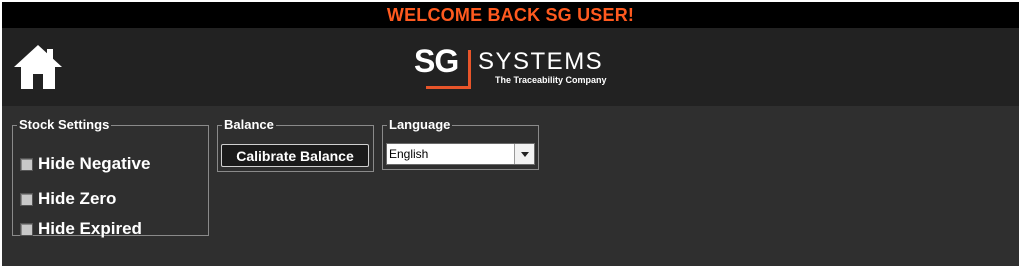  What do you see at coordinates (64, 124) in the screenshot?
I see `stock-settings-legend: Stock Settings` at bounding box center [64, 124].